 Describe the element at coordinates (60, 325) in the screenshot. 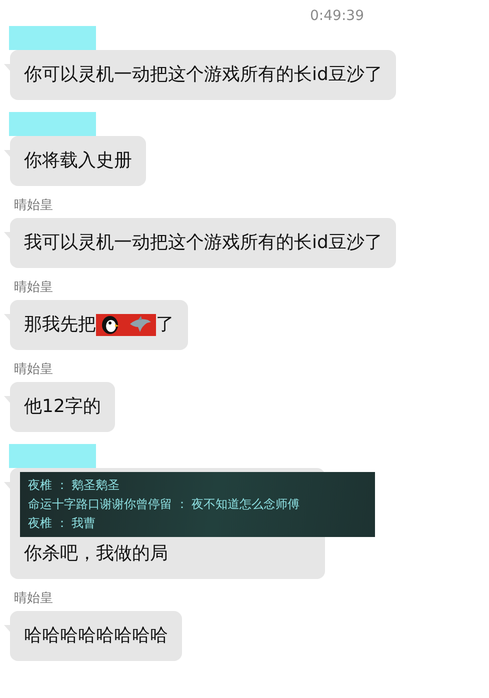

I see `message-text: 那我先把` at that location.